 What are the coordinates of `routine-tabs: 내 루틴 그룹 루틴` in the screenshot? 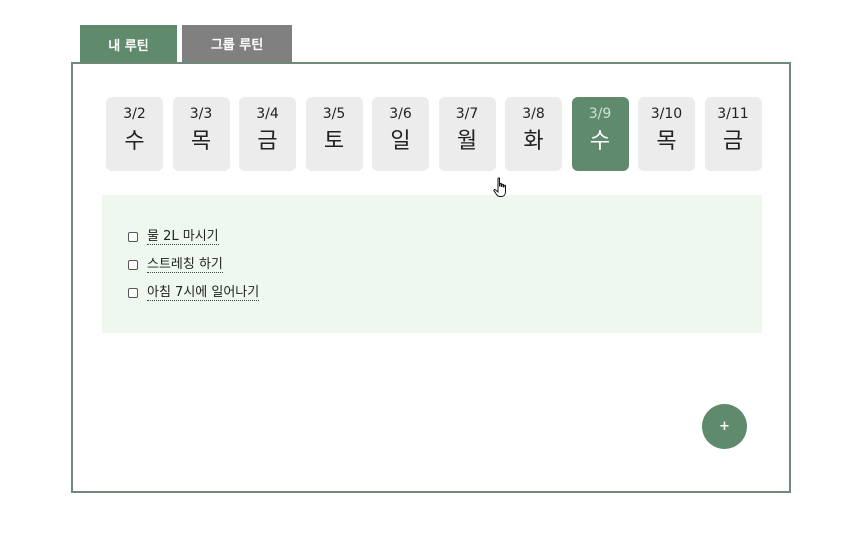 It's located at (186, 44).